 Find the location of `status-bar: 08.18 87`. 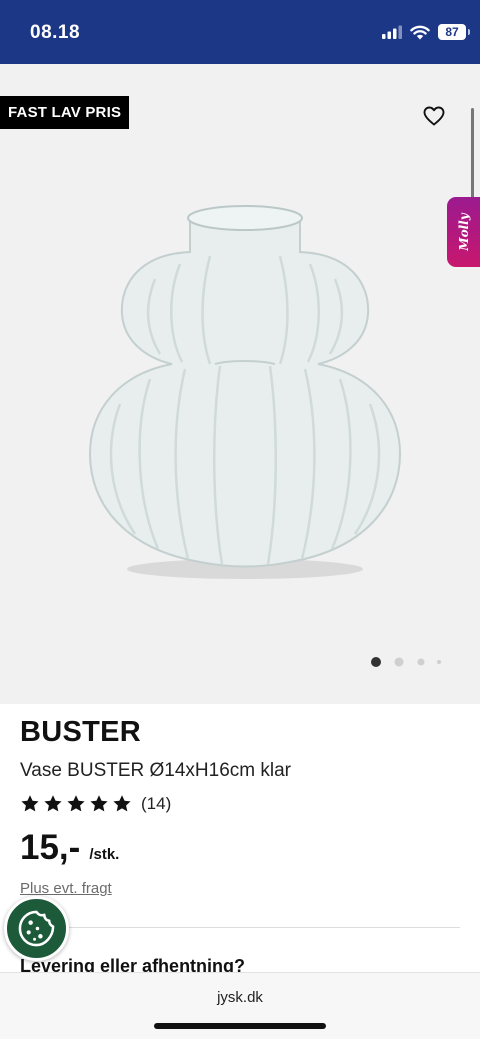

status-bar: 08.18 87 is located at coordinates (240, 32).